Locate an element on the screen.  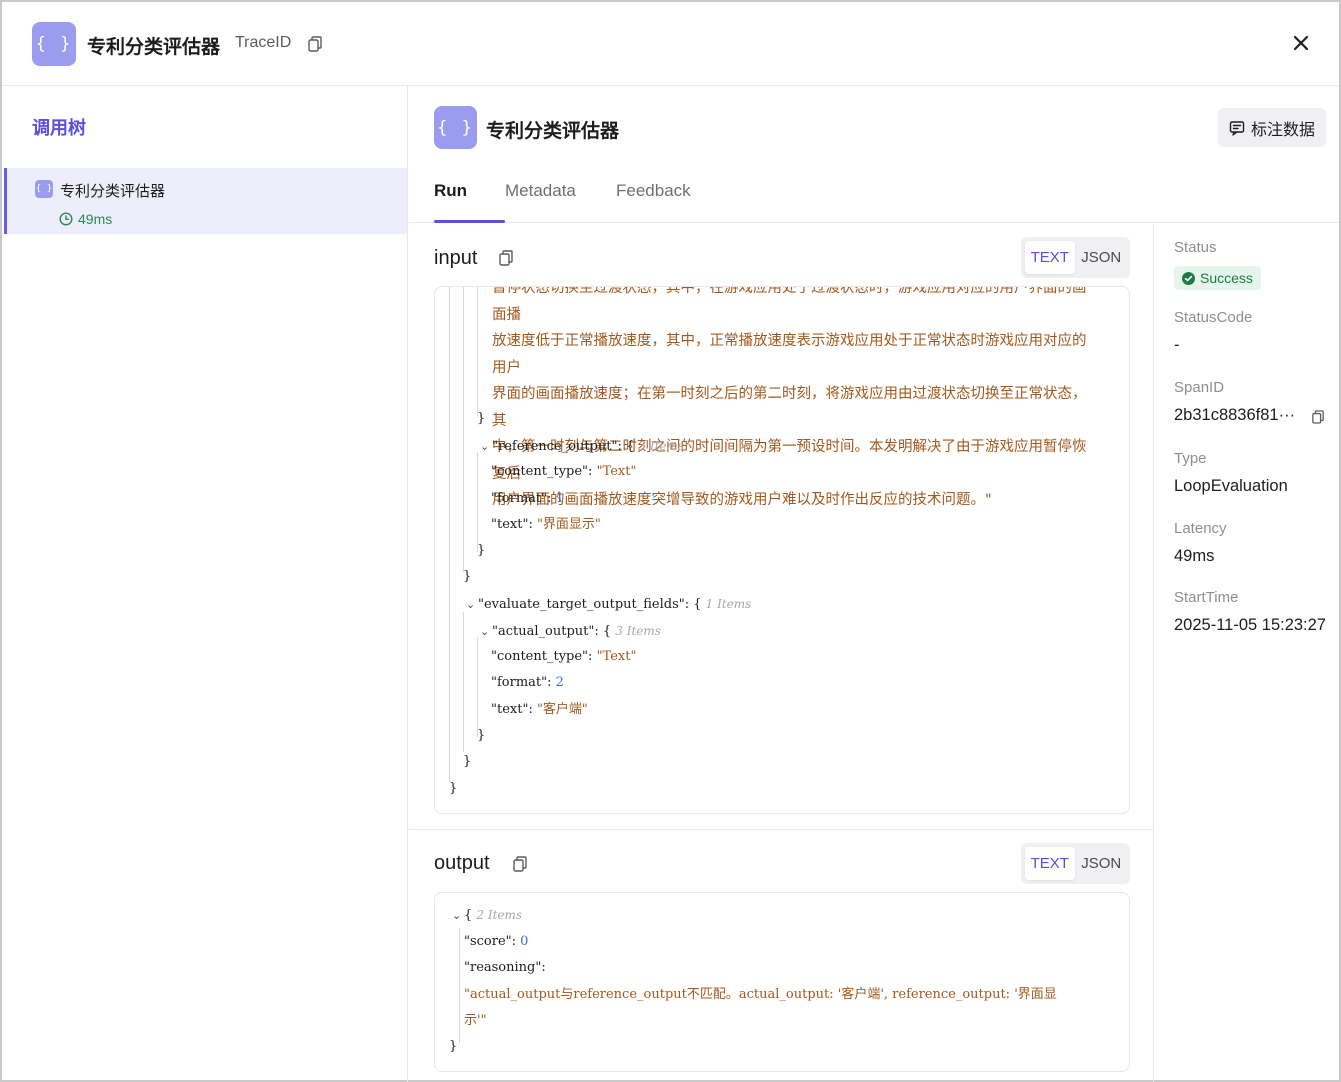
type-value: LoopEvaluation is located at coordinates (1231, 486).